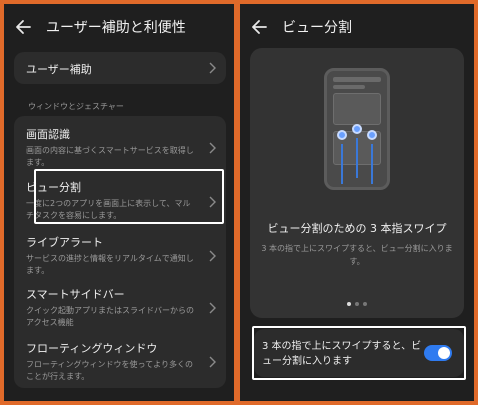 The image size is (478, 405). Describe the element at coordinates (317, 28) in the screenshot. I see `page-title: ビュー分割` at that location.